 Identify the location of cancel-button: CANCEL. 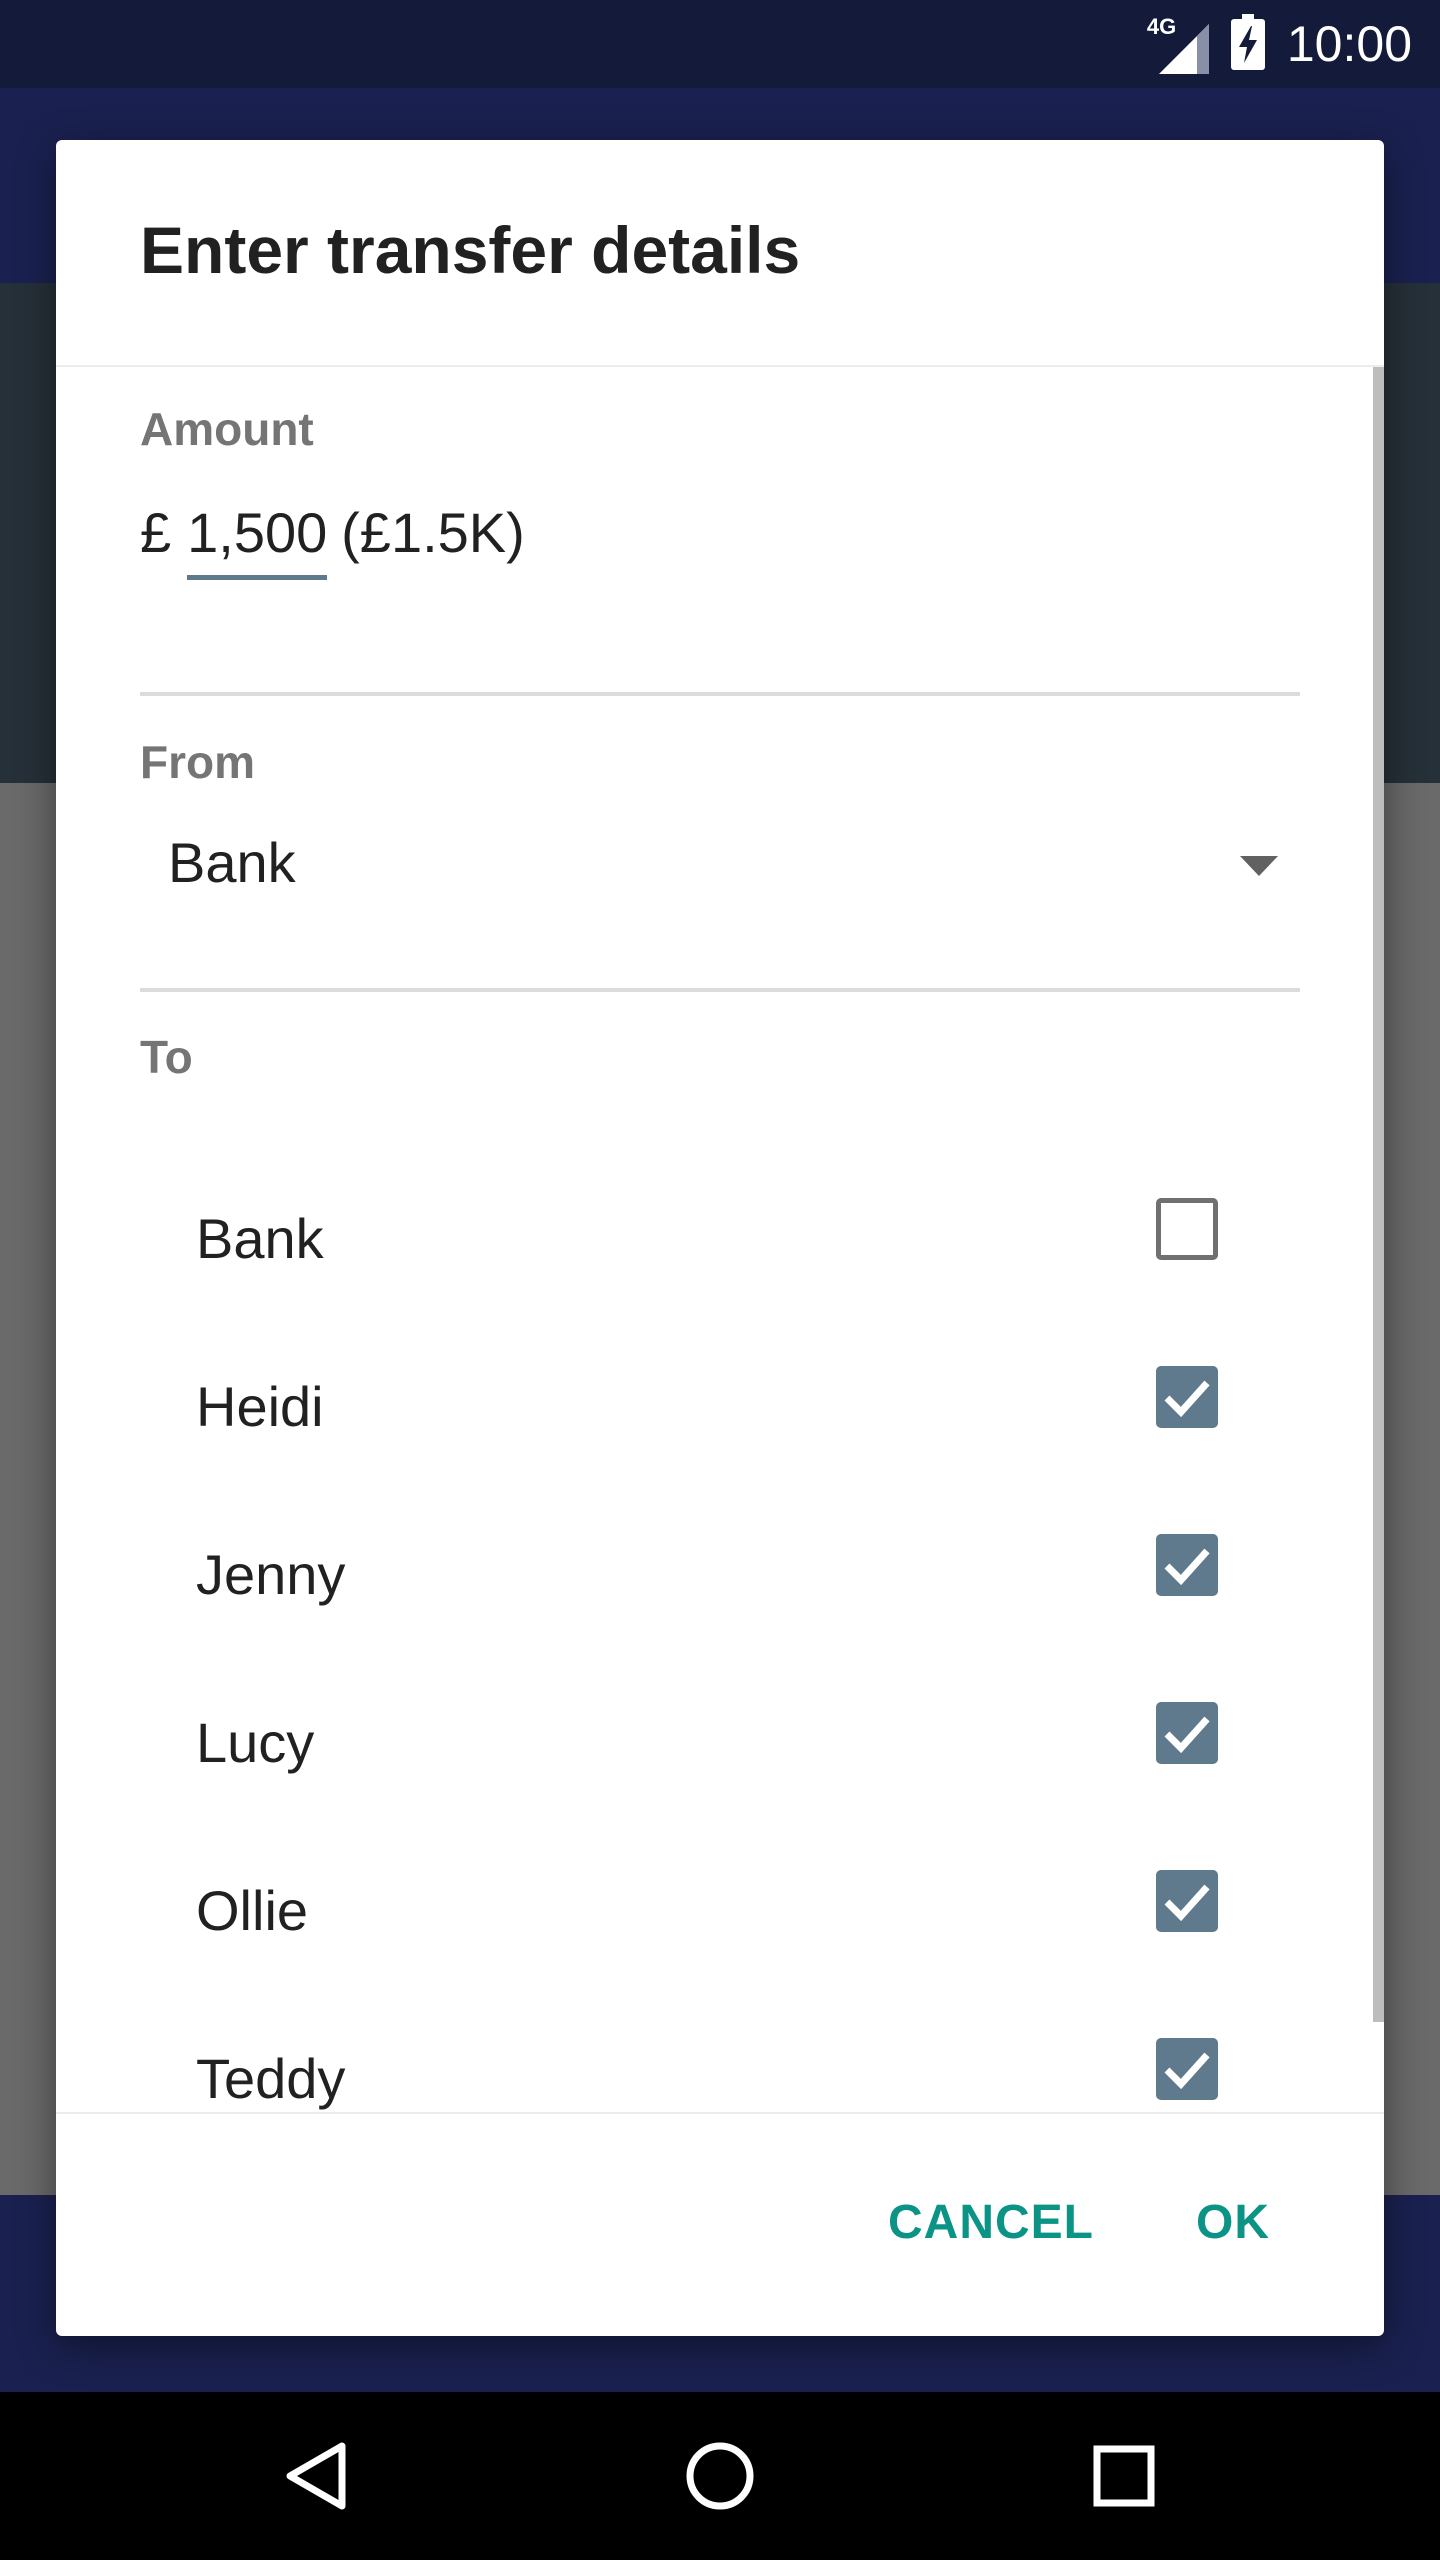
(991, 2222).